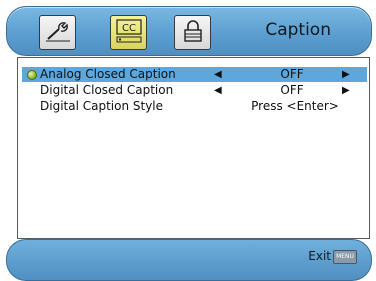 The image size is (376, 281). Describe the element at coordinates (298, 30) in the screenshot. I see `page-title: Caption` at that location.